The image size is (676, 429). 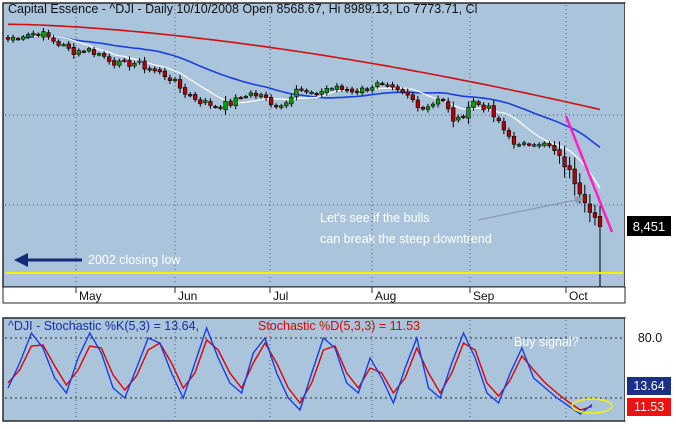 I want to click on price-axis-strip, so click(x=649, y=145).